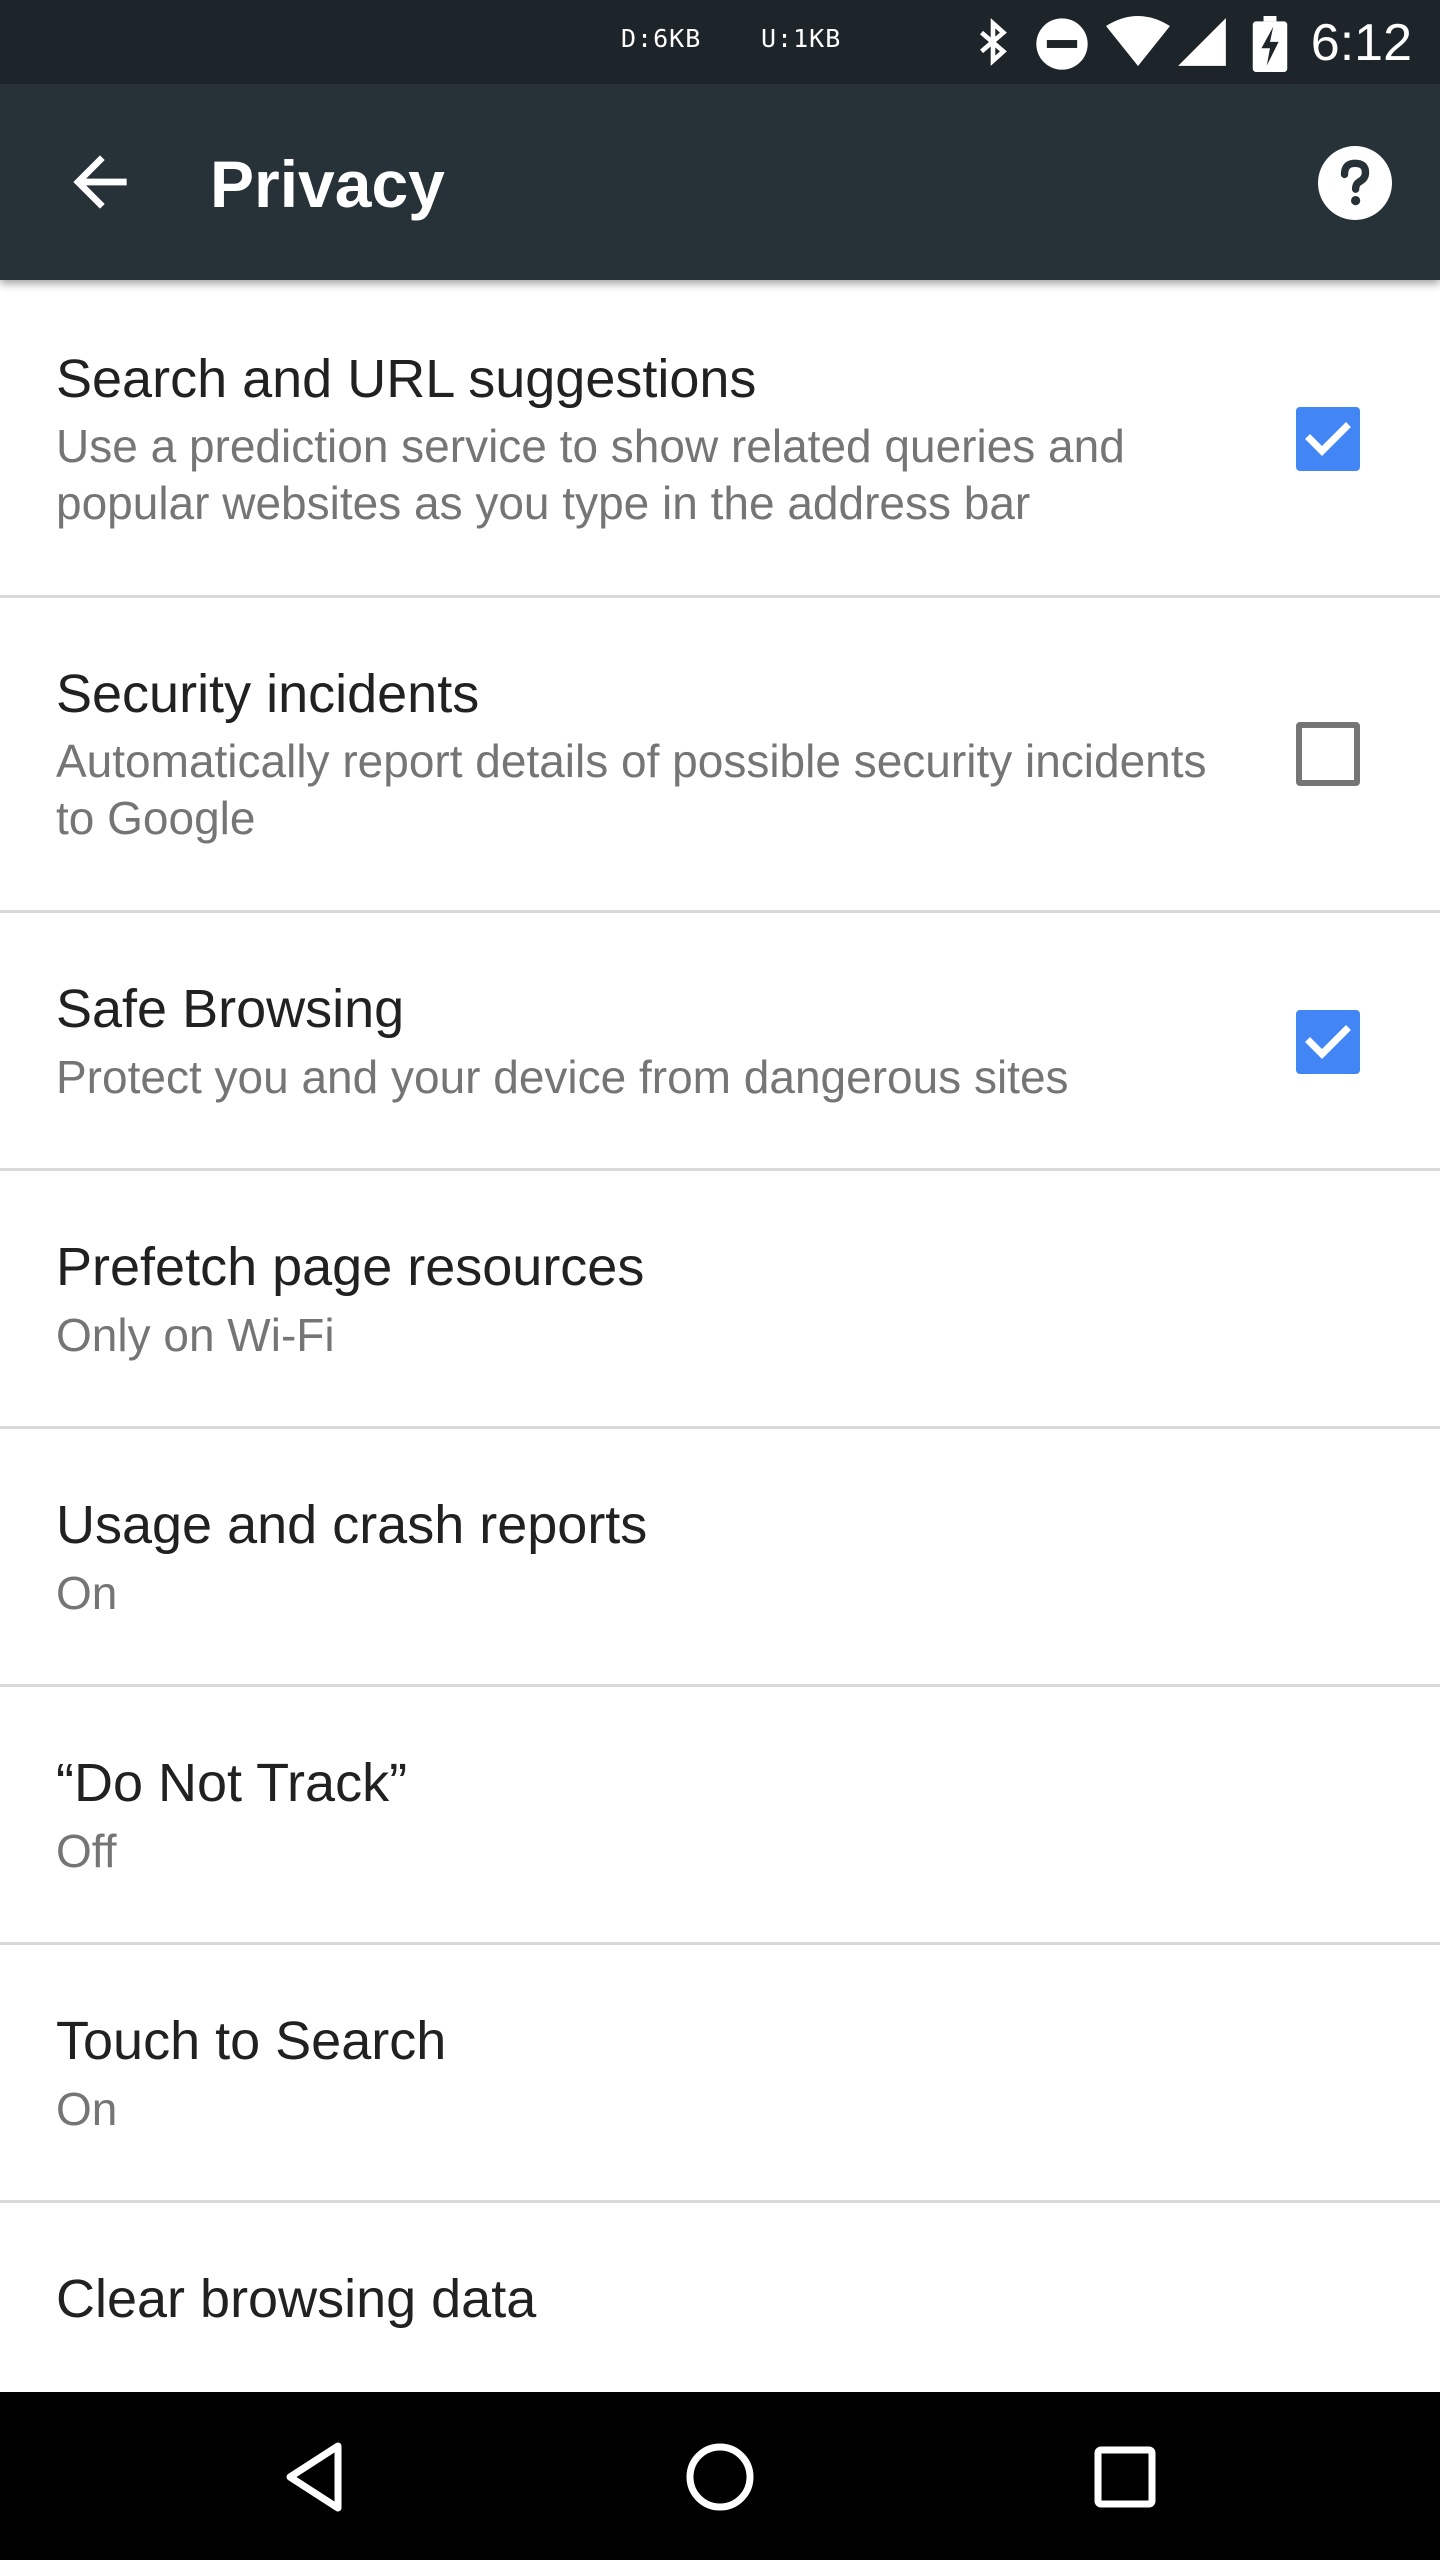 The image size is (1440, 2560). Describe the element at coordinates (1361, 43) in the screenshot. I see `clock: 6:12` at that location.